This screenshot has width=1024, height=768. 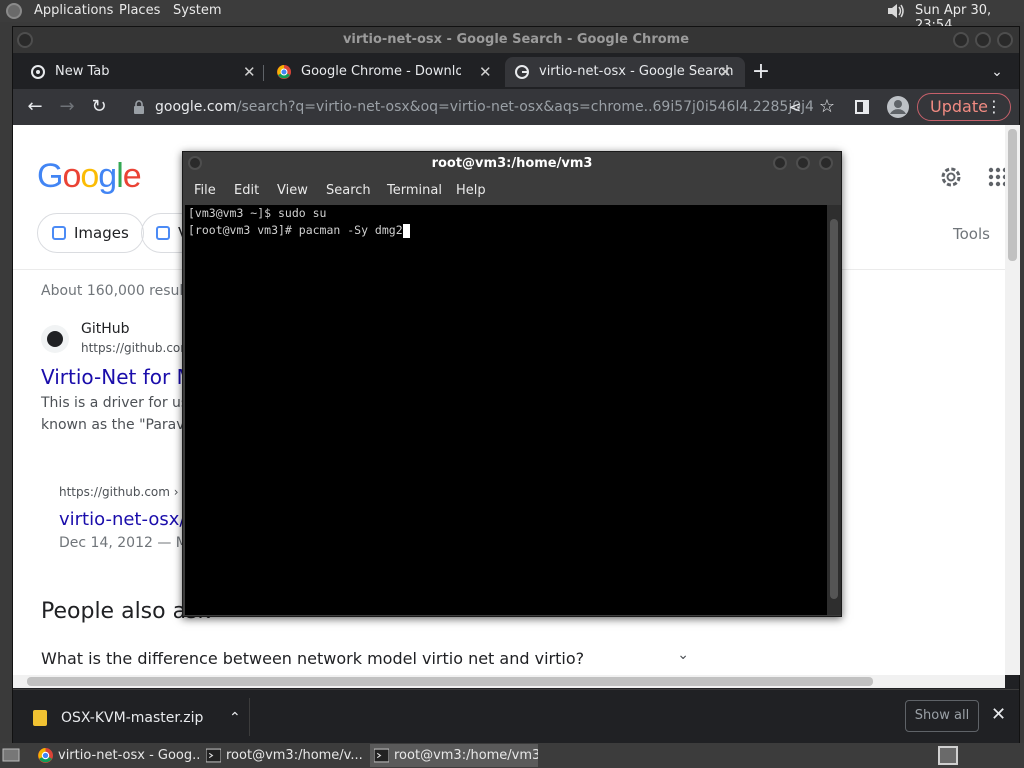 I want to click on tab-chrome-download: Google Chrome - Download th ✕, so click(x=382, y=72).